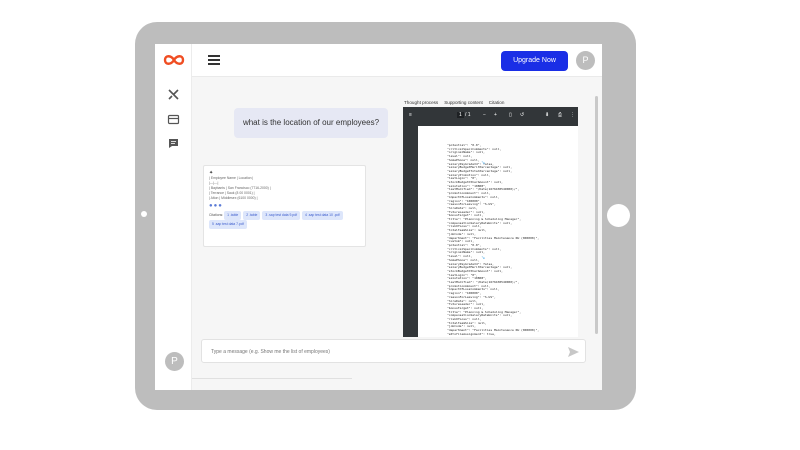 The width and height of the screenshot is (800, 450). I want to click on print-icon: ⎙, so click(560, 115).